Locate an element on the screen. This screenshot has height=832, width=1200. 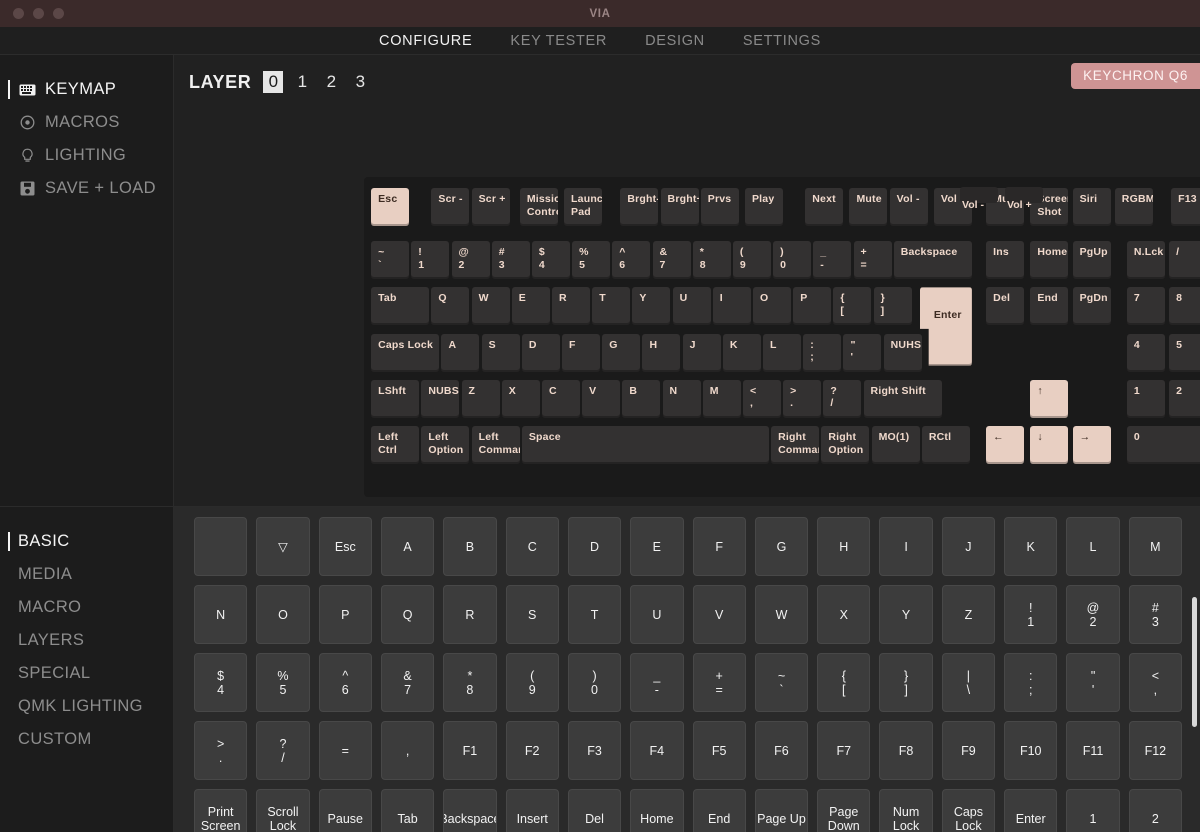
picker-key: | \ is located at coordinates (968, 682).